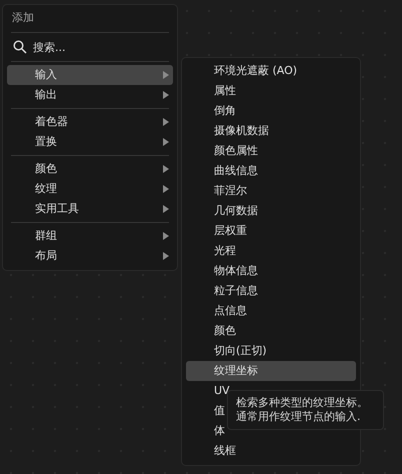  What do you see at coordinates (271, 231) in the screenshot?
I see `menu-item: 层权重` at bounding box center [271, 231].